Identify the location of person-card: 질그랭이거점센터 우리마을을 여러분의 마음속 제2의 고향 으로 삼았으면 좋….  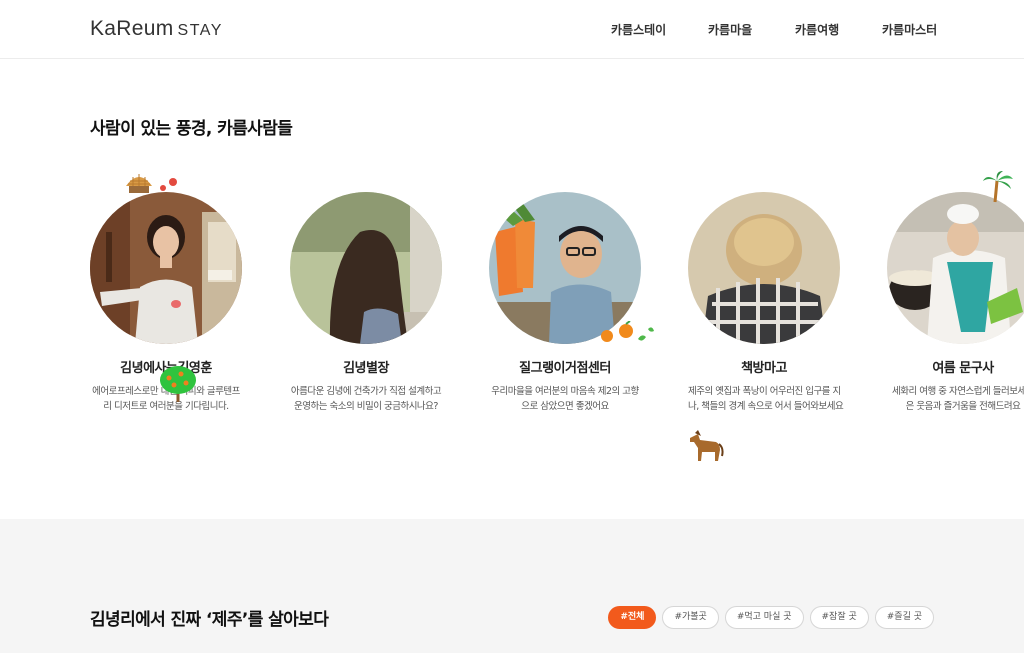
(565, 303).